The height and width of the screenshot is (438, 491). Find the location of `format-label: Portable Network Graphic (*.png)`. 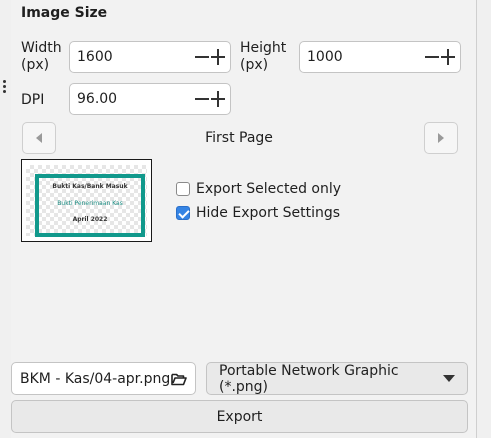

format-label: Portable Network Graphic (*.png) is located at coordinates (309, 378).